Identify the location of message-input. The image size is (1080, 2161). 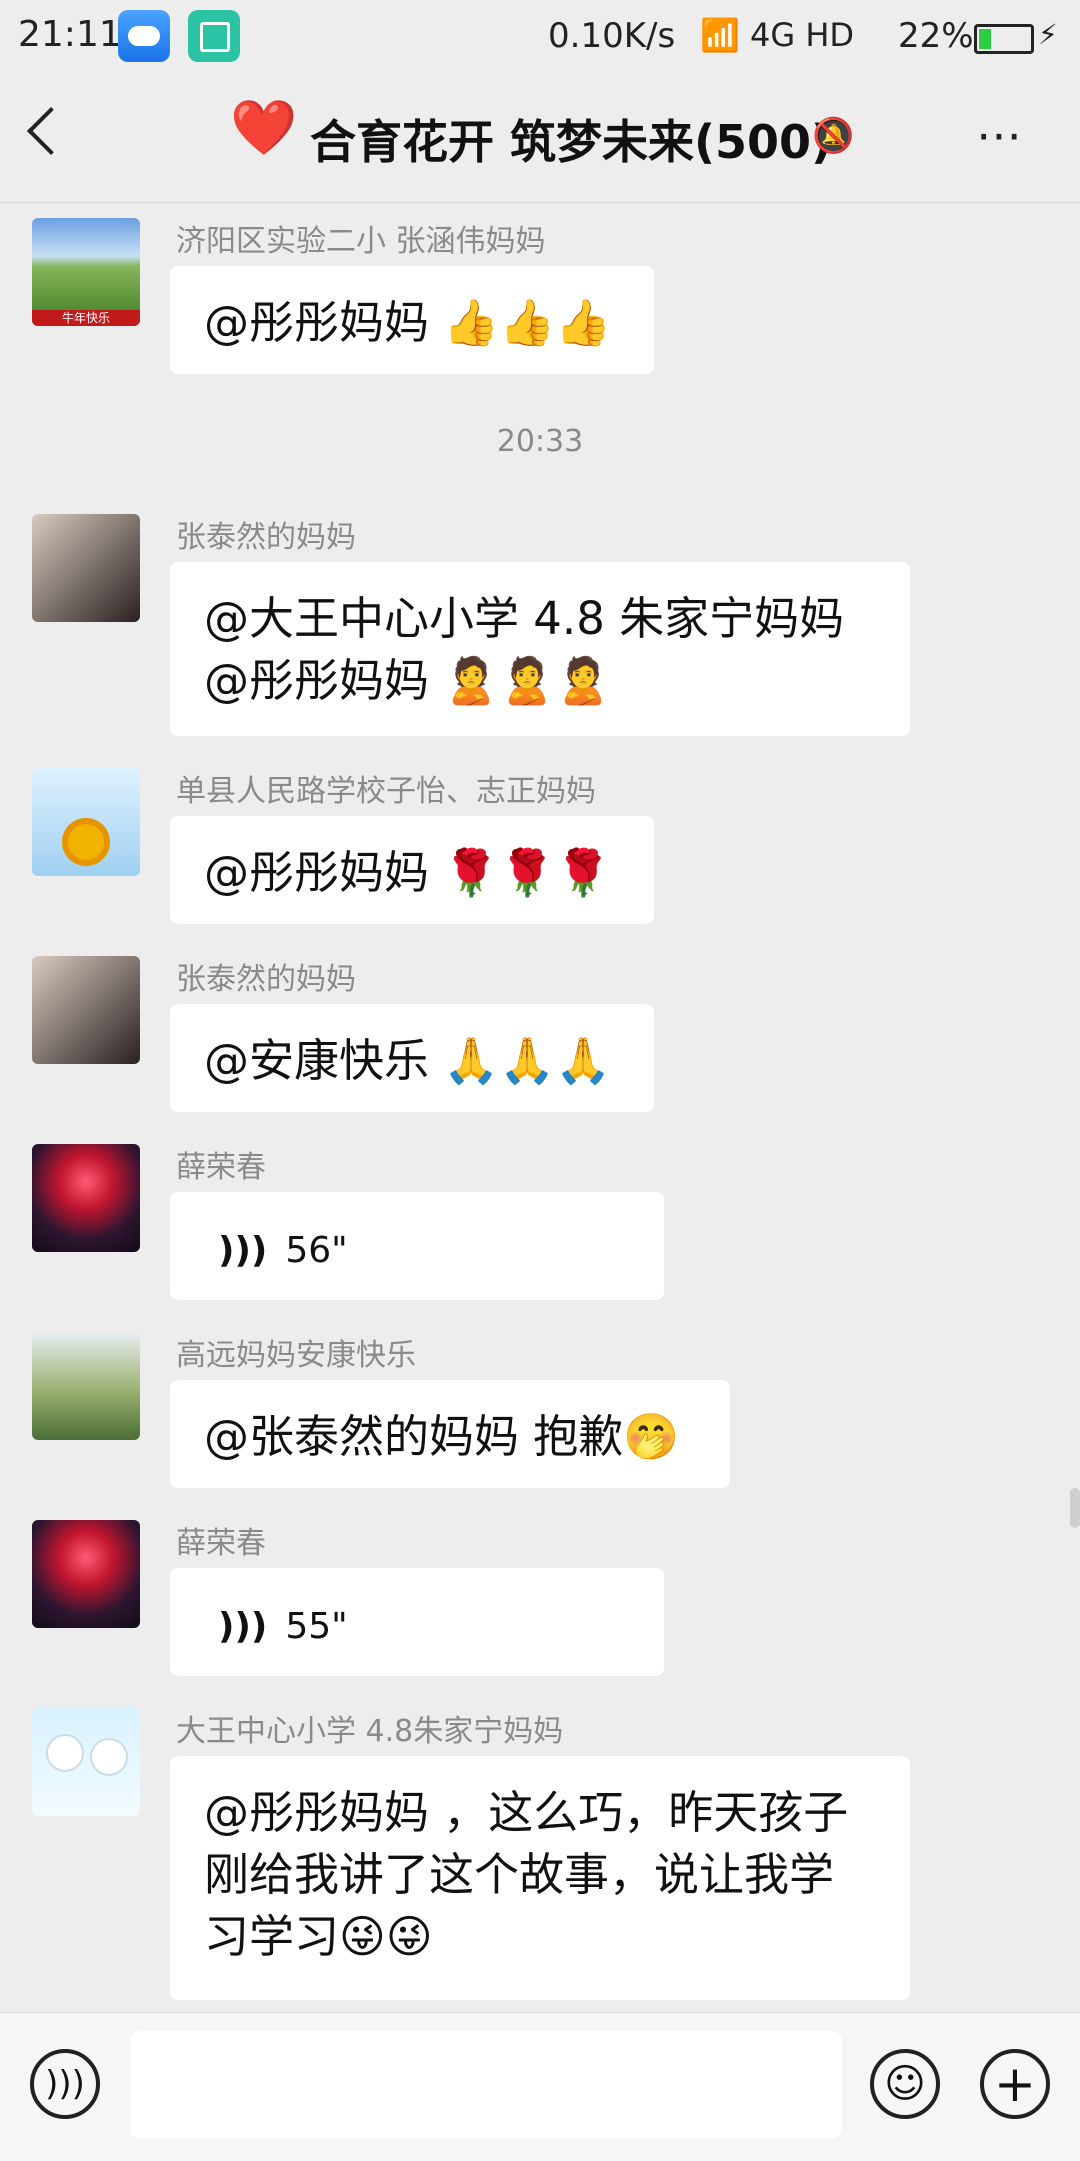
(486, 2085).